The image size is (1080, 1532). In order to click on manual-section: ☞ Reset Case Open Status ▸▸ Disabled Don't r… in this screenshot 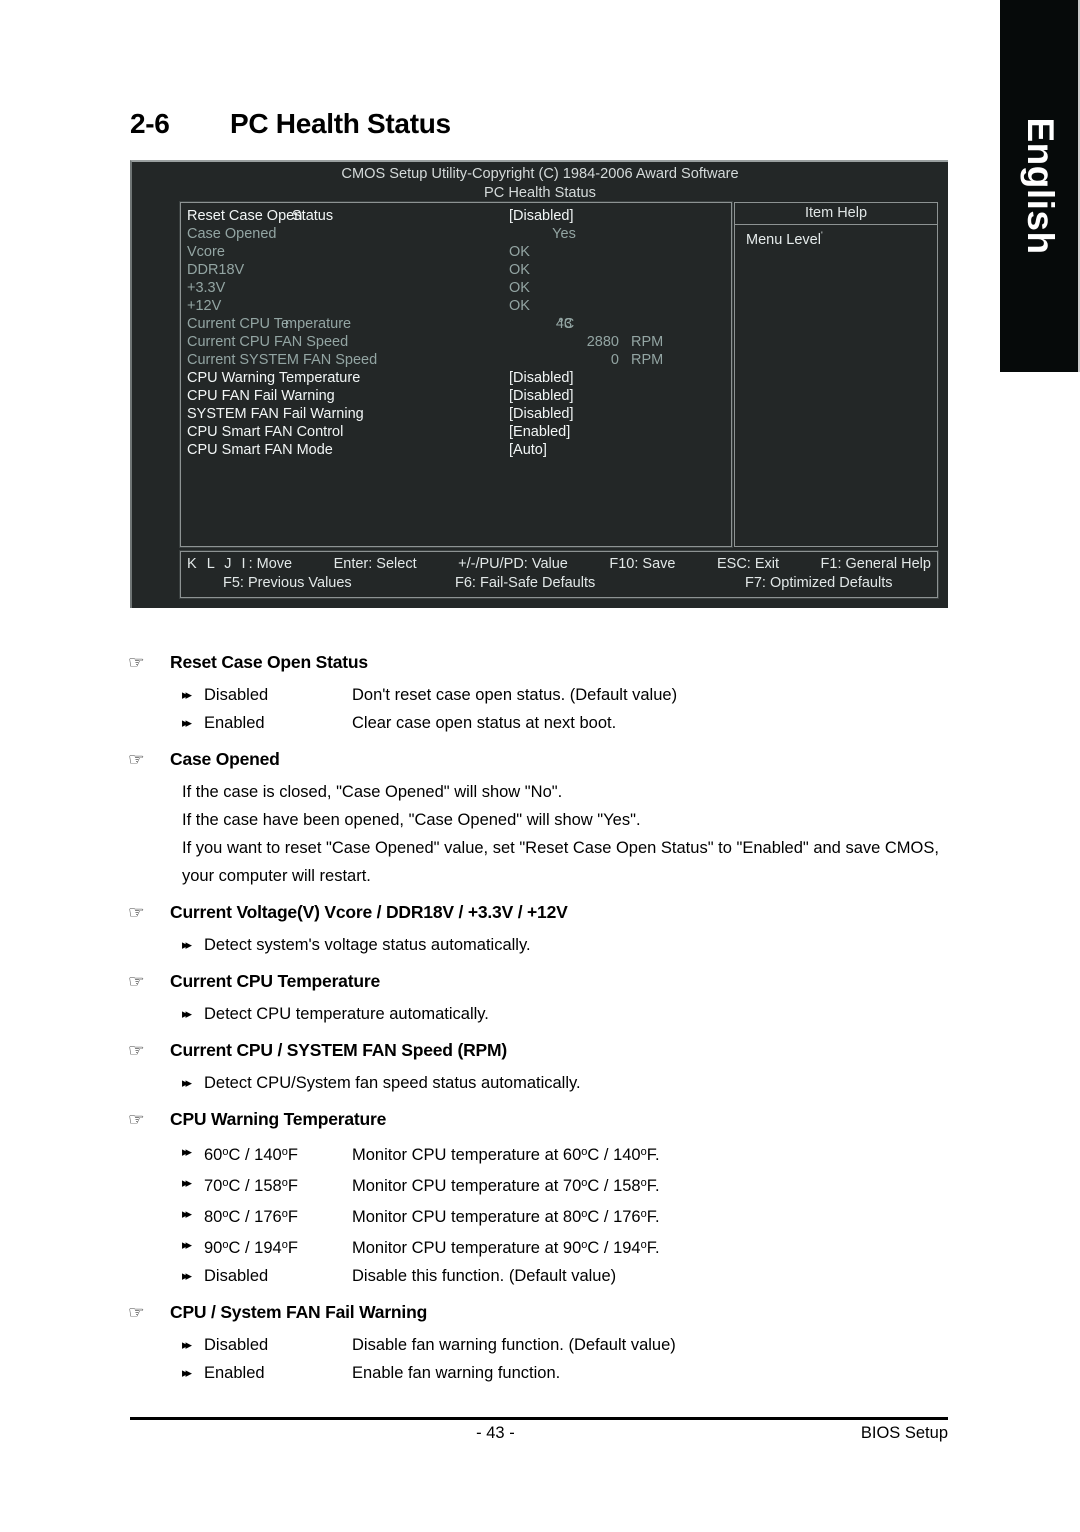, I will do `click(544, 694)`.